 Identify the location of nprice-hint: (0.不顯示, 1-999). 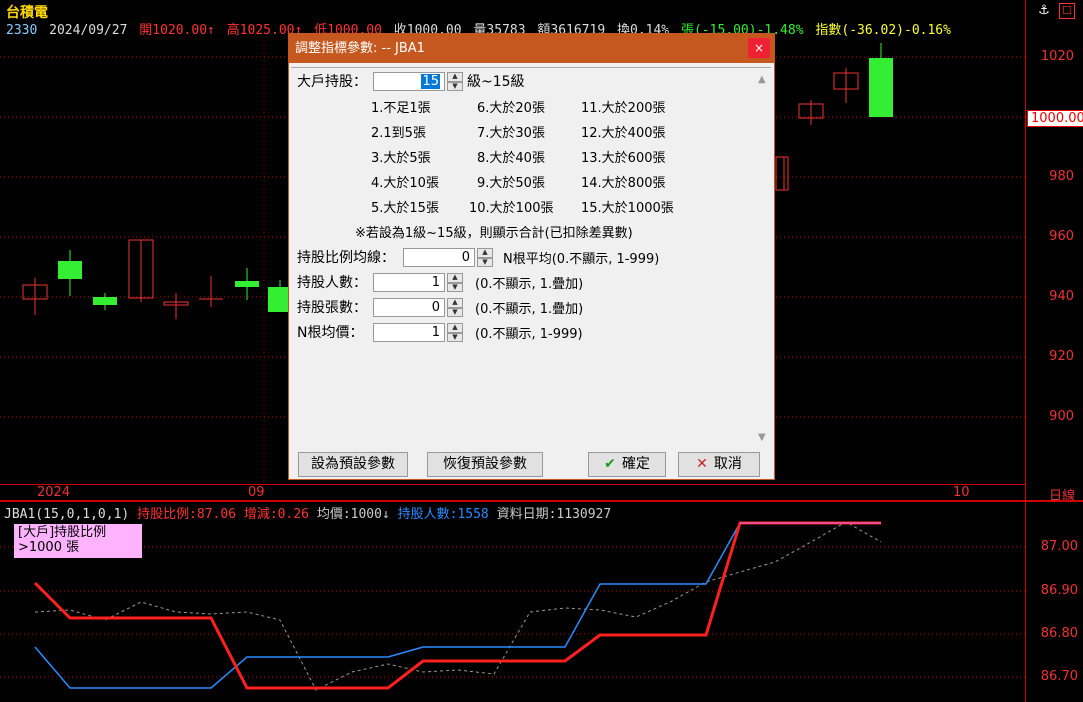
(529, 334).